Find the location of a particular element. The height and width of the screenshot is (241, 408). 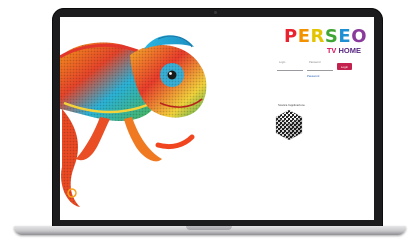

qr-cube-icon is located at coordinates (289, 125).